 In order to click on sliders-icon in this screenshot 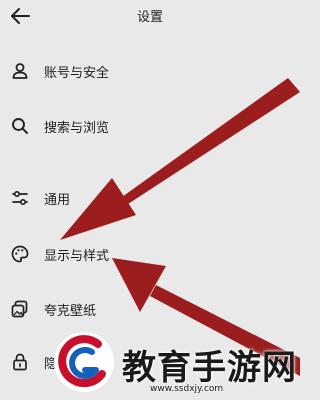, I will do `click(20, 198)`.